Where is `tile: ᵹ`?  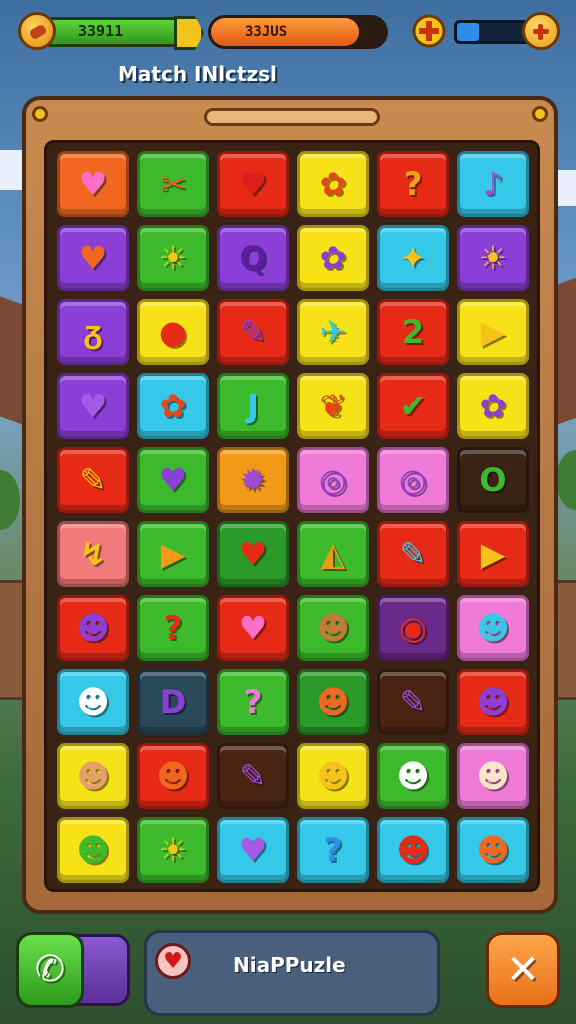 tile: ᵹ is located at coordinates (93, 332).